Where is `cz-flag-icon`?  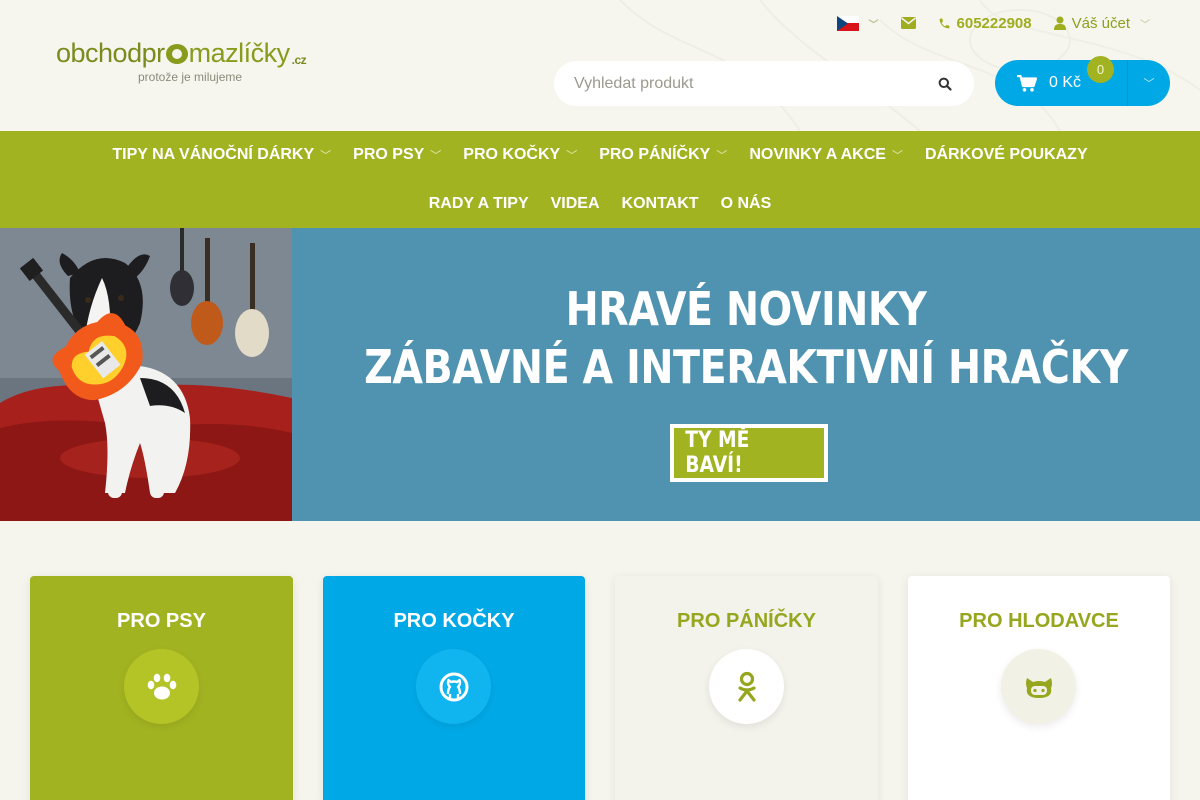
cz-flag-icon is located at coordinates (847, 23).